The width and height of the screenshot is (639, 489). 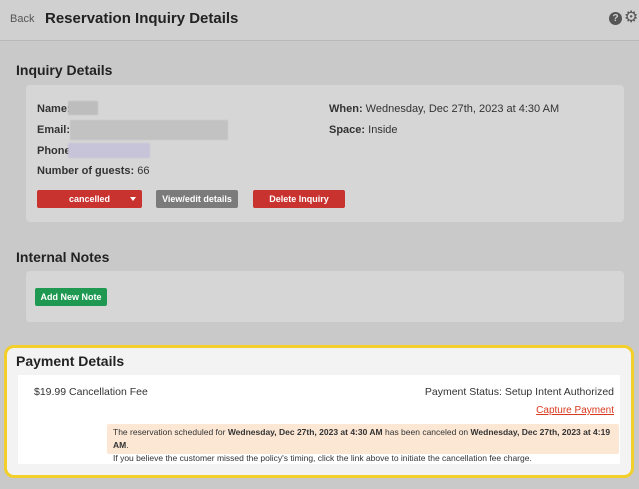 What do you see at coordinates (462, 109) in the screenshot?
I see `when-value: Wednesday, Dec 27th, 2023 at 4:30 AM` at bounding box center [462, 109].